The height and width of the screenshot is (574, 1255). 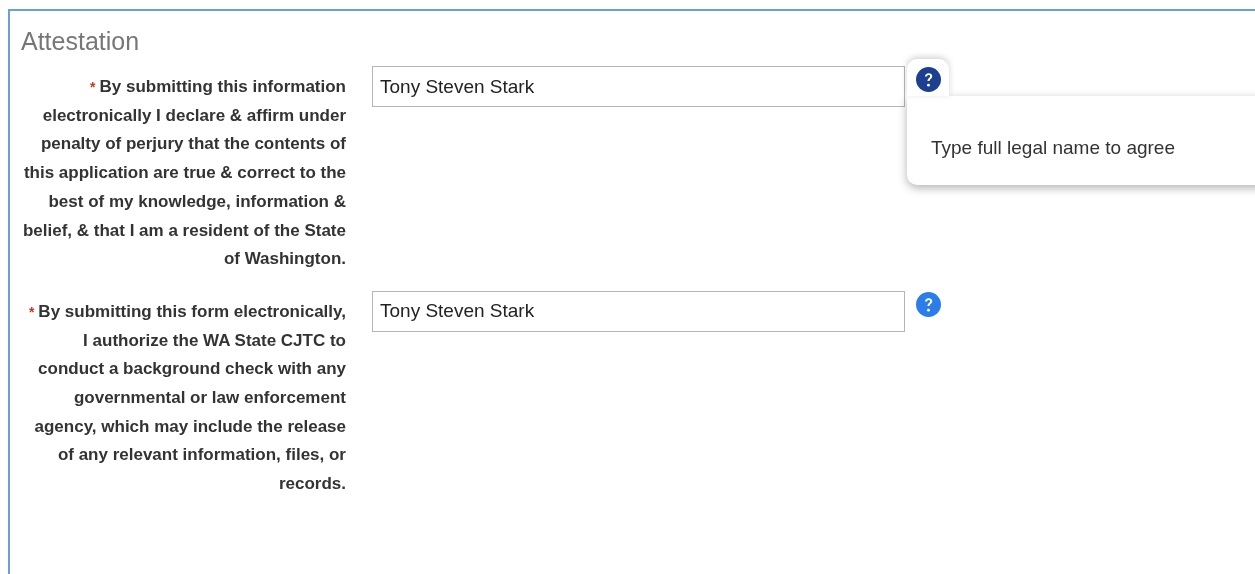 I want to click on tooltip-text: Type full legal name to agree, so click(x=1053, y=147).